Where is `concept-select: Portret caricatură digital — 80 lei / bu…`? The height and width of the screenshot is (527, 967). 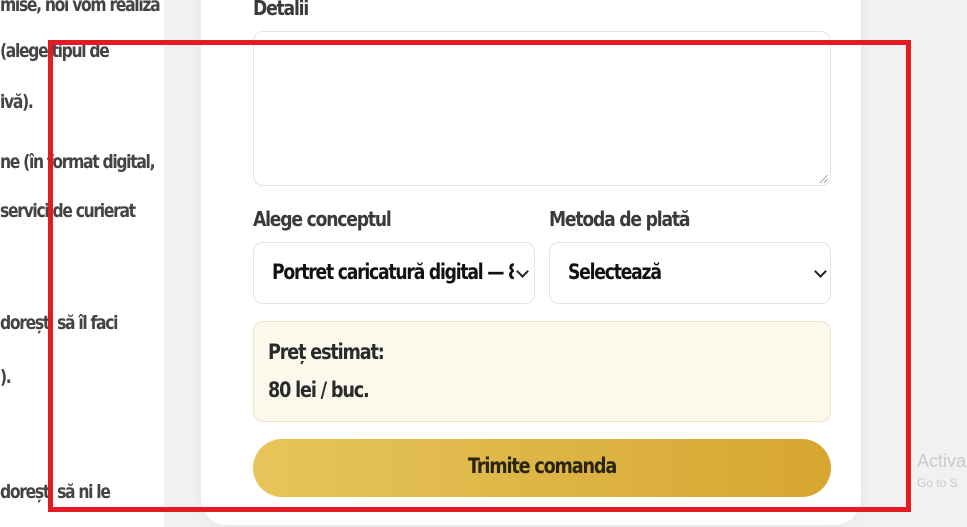
concept-select: Portret caricatură digital — 80 lei / bu… is located at coordinates (394, 273).